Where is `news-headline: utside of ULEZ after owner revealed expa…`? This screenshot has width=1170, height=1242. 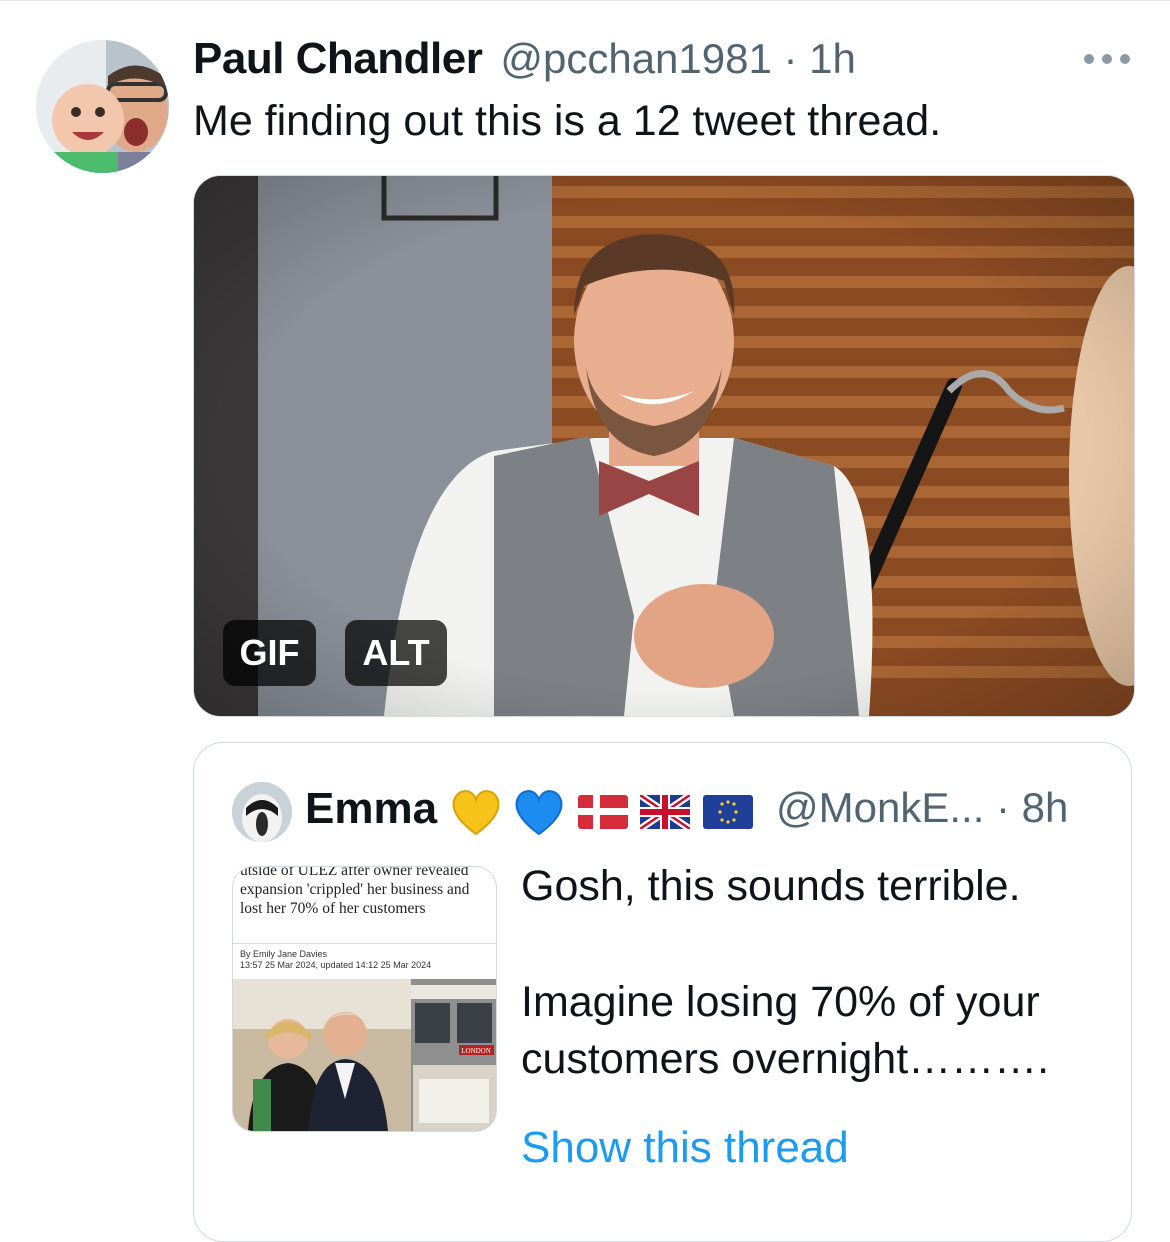 news-headline: utside of ULEZ after owner revealed expa… is located at coordinates (355, 891).